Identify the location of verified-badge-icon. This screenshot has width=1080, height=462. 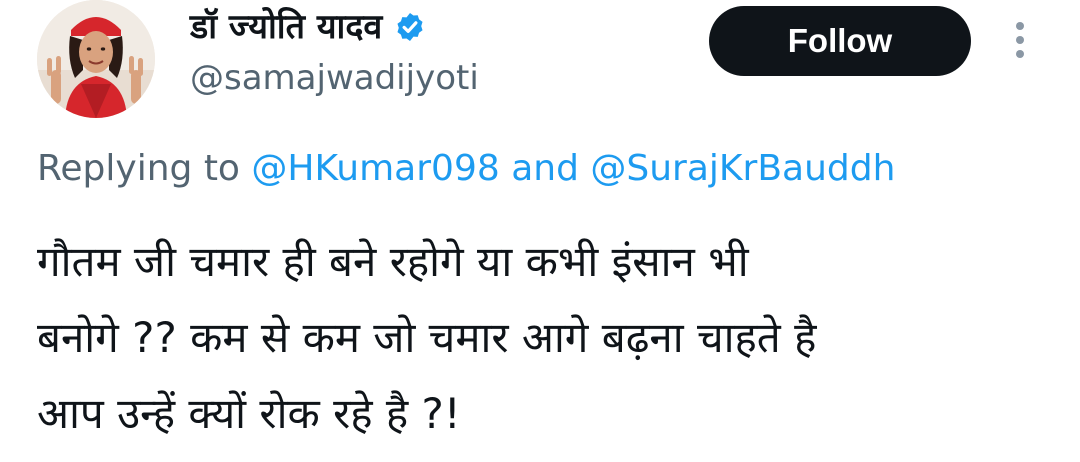
(410, 27).